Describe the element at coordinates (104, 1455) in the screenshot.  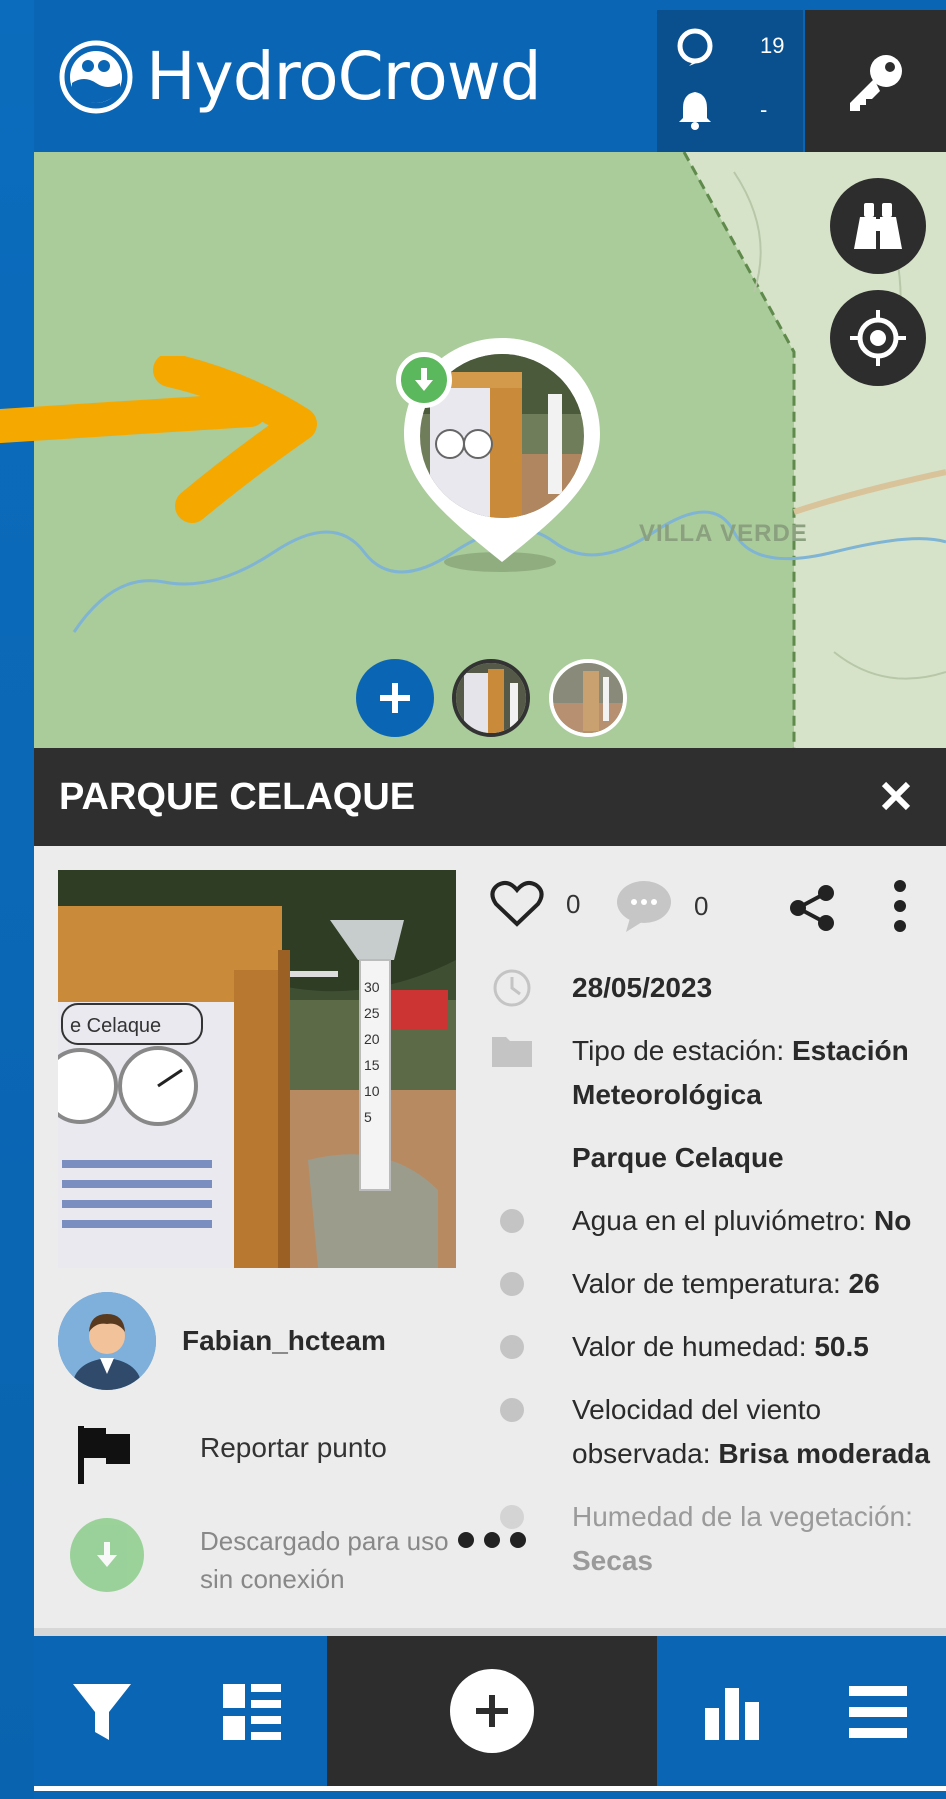
I see `flag-icon` at that location.